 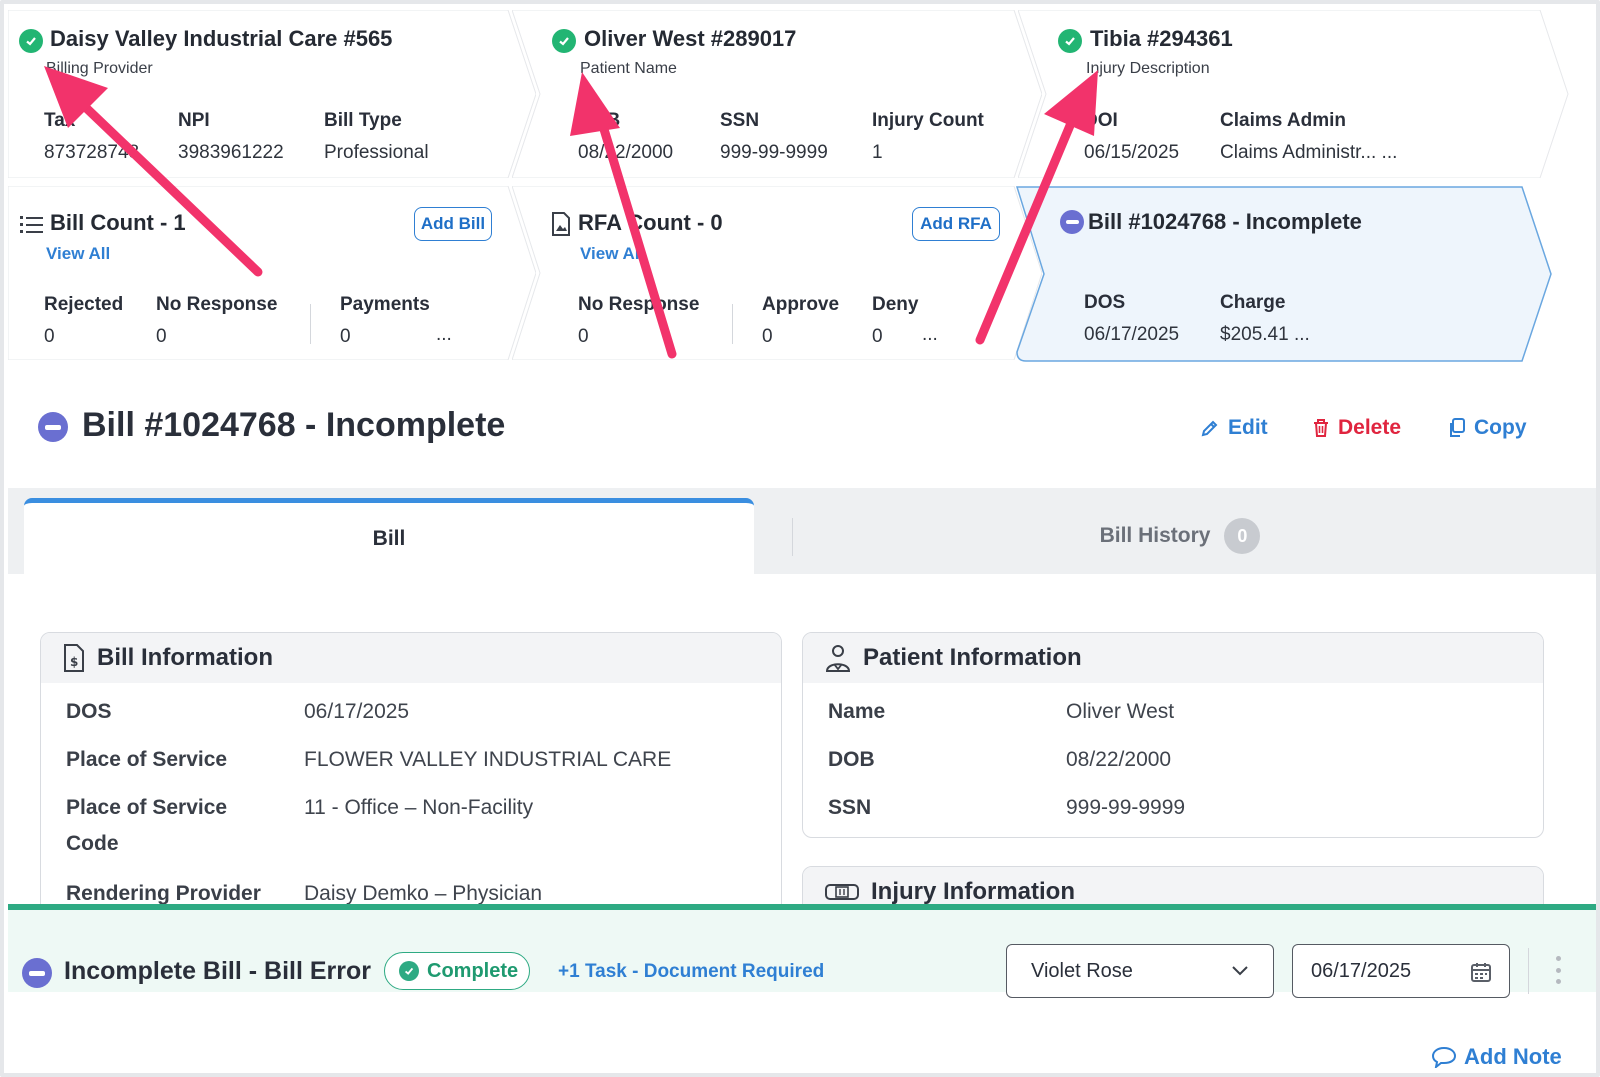 I want to click on task-document-link: +1 Task - Document Required, so click(x=691, y=972).